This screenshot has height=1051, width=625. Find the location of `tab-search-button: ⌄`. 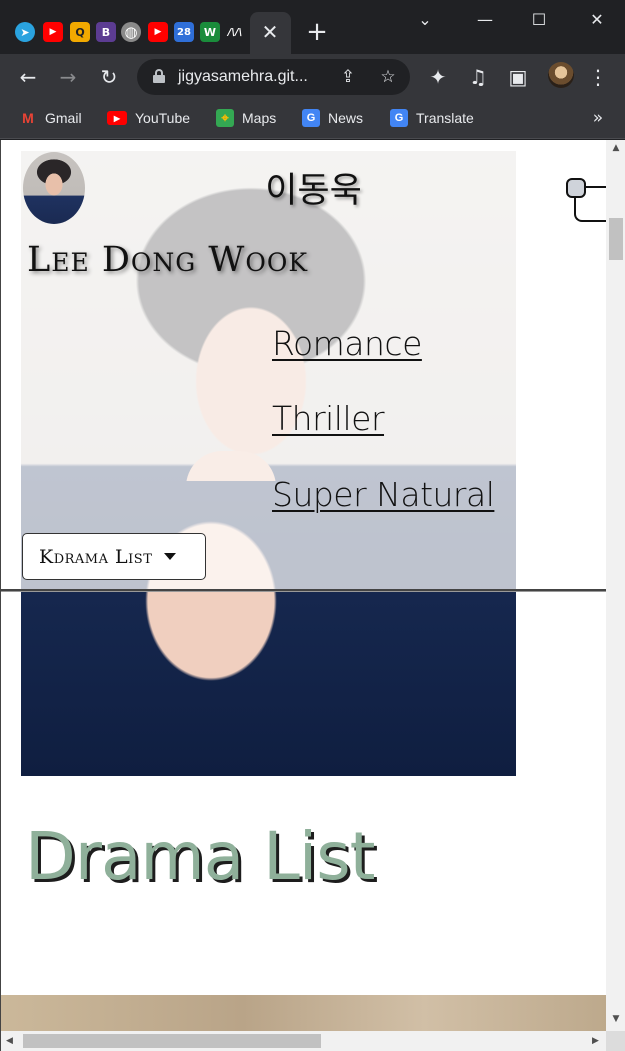

tab-search-button: ⌄ is located at coordinates (425, 20).